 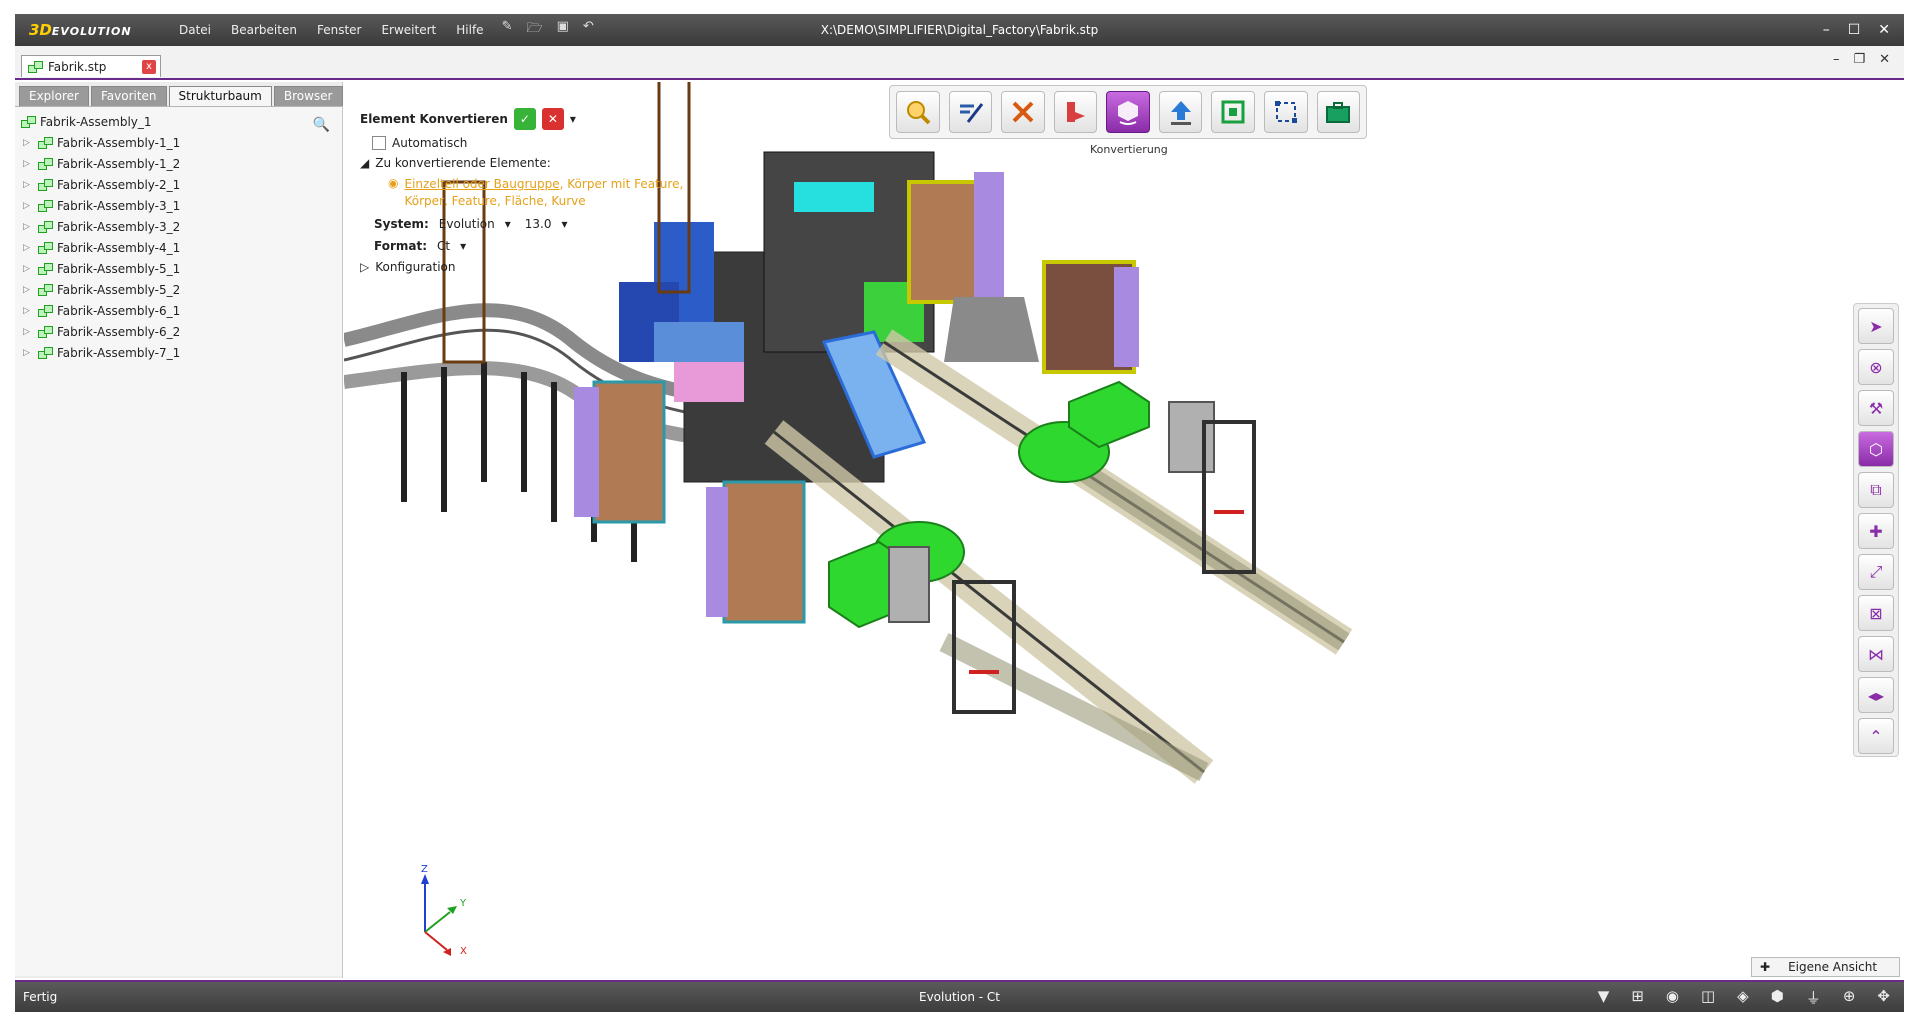 I want to click on eye-icon: ◉, so click(x=1672, y=997).